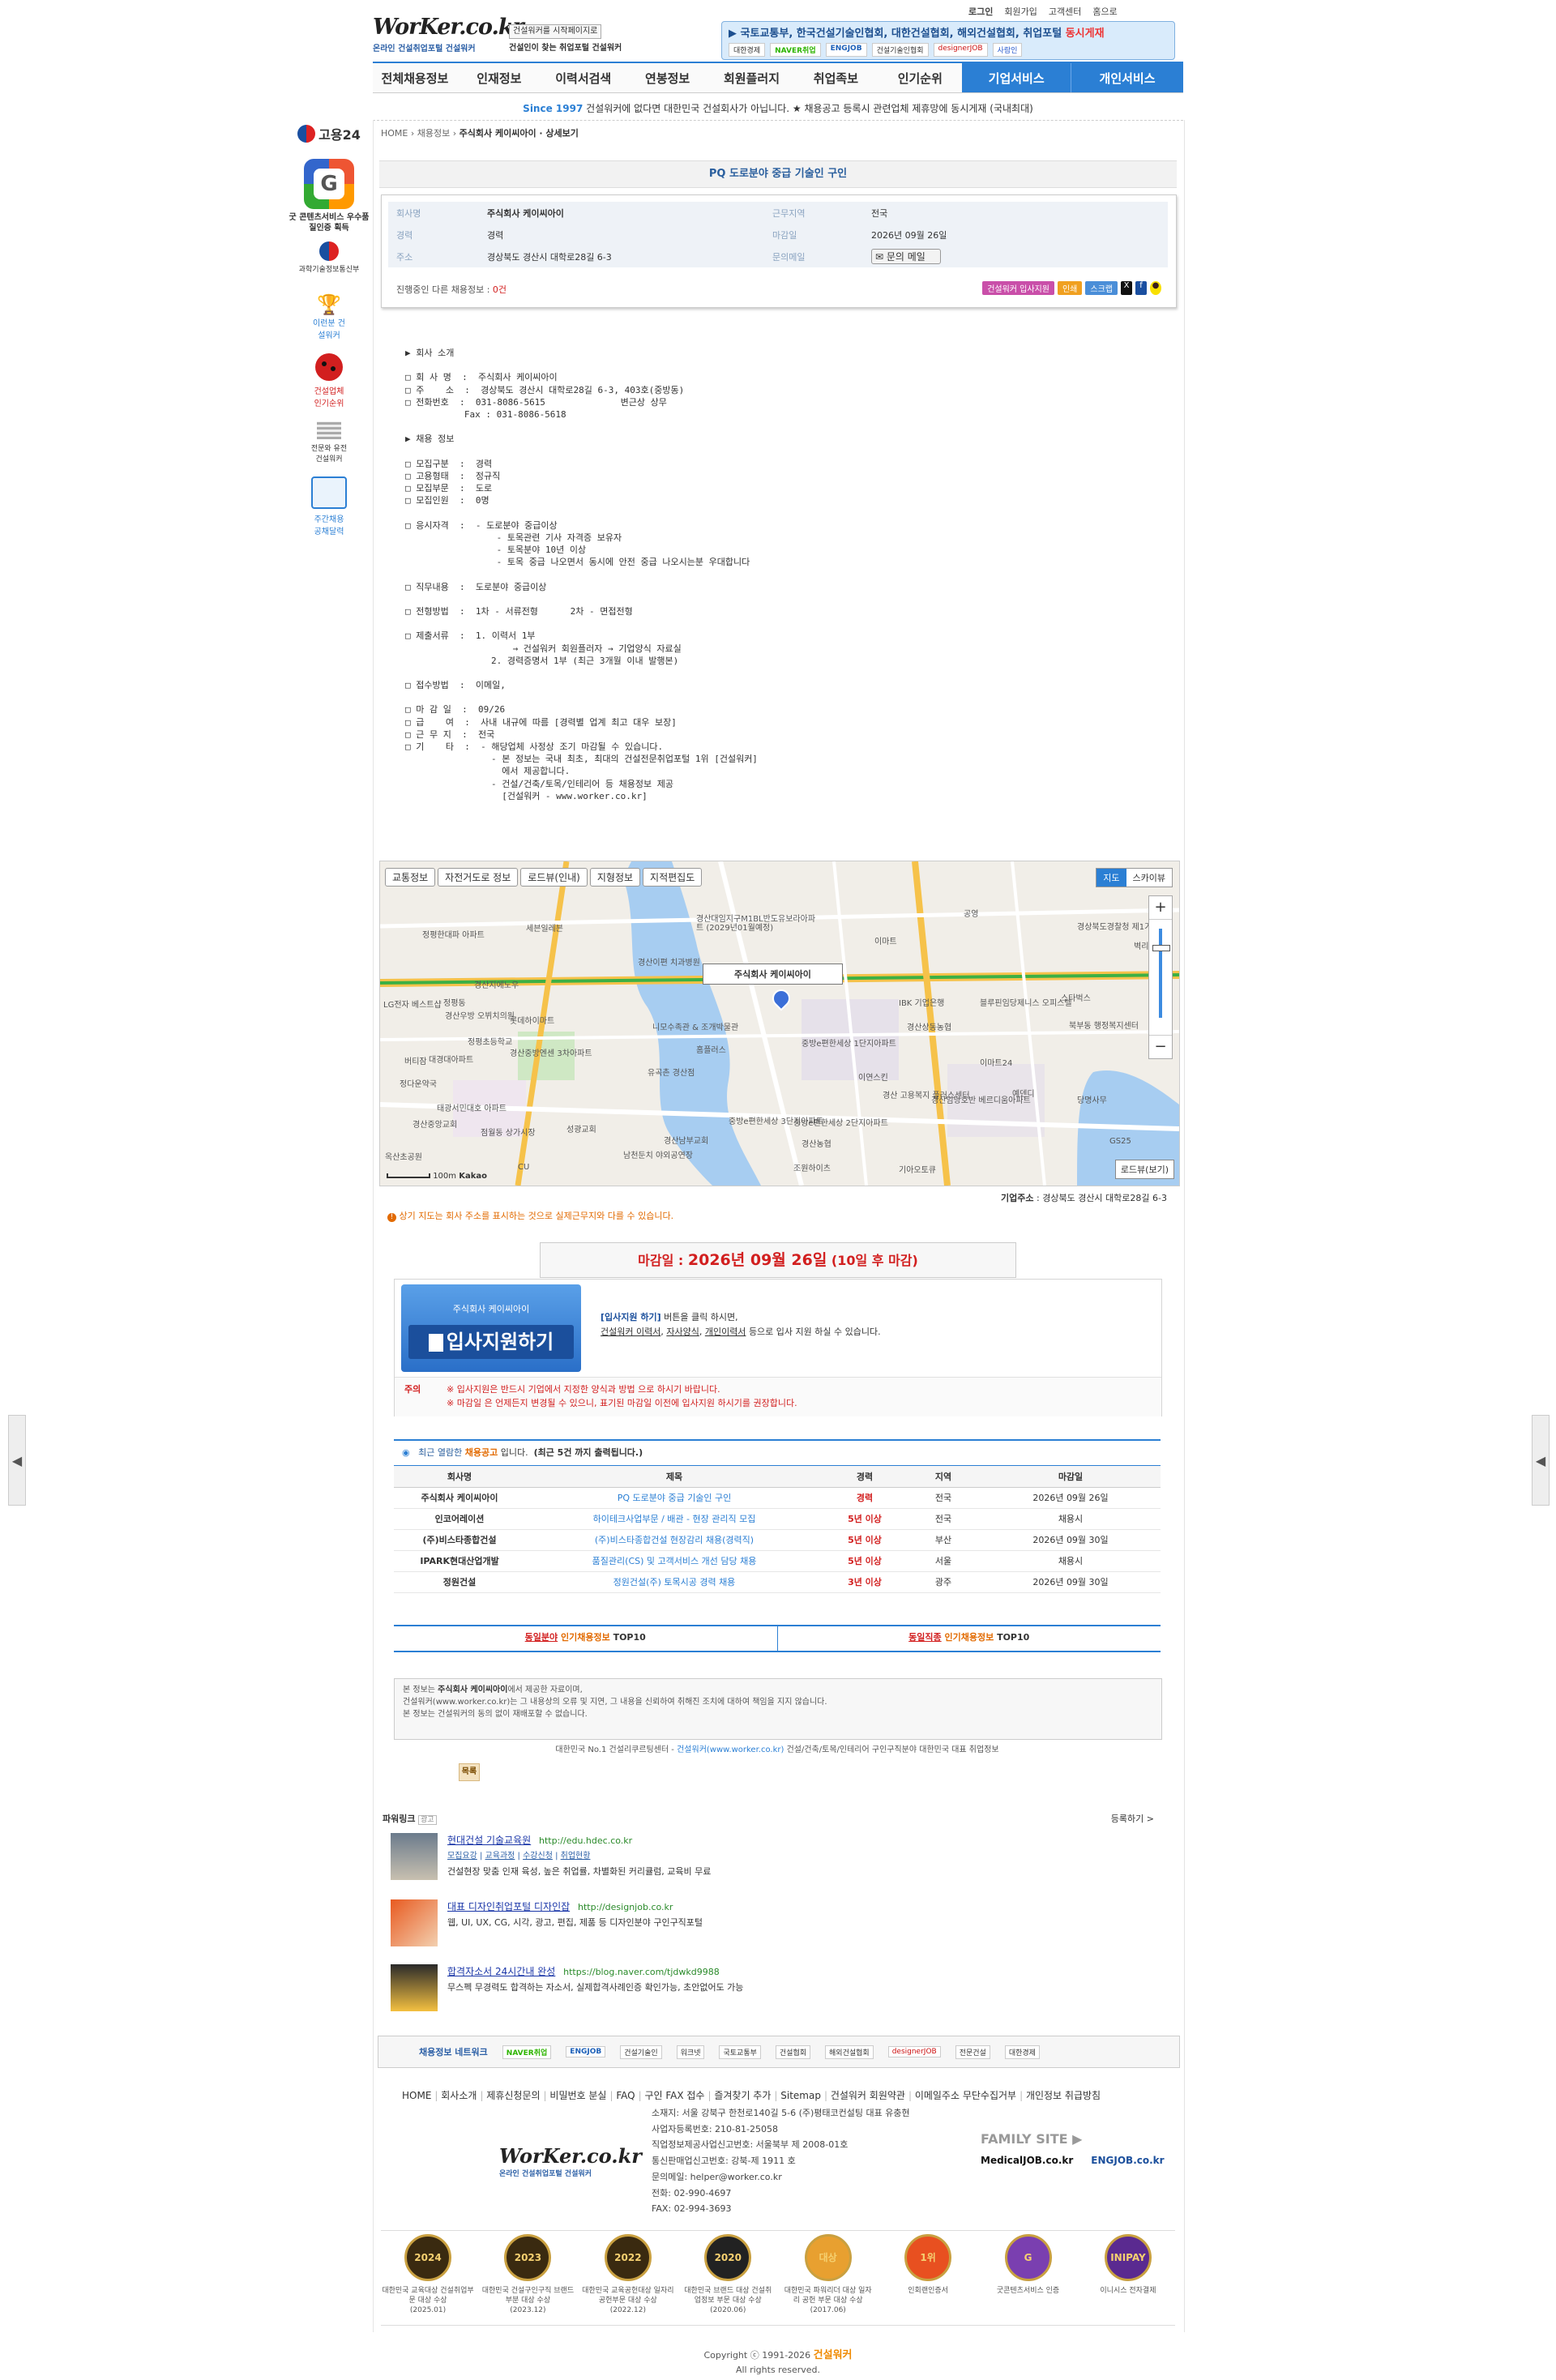 Image resolution: width=1556 pixels, height=2380 pixels. What do you see at coordinates (583, 78) in the screenshot?
I see `nav-resume-search: 이력서검색` at bounding box center [583, 78].